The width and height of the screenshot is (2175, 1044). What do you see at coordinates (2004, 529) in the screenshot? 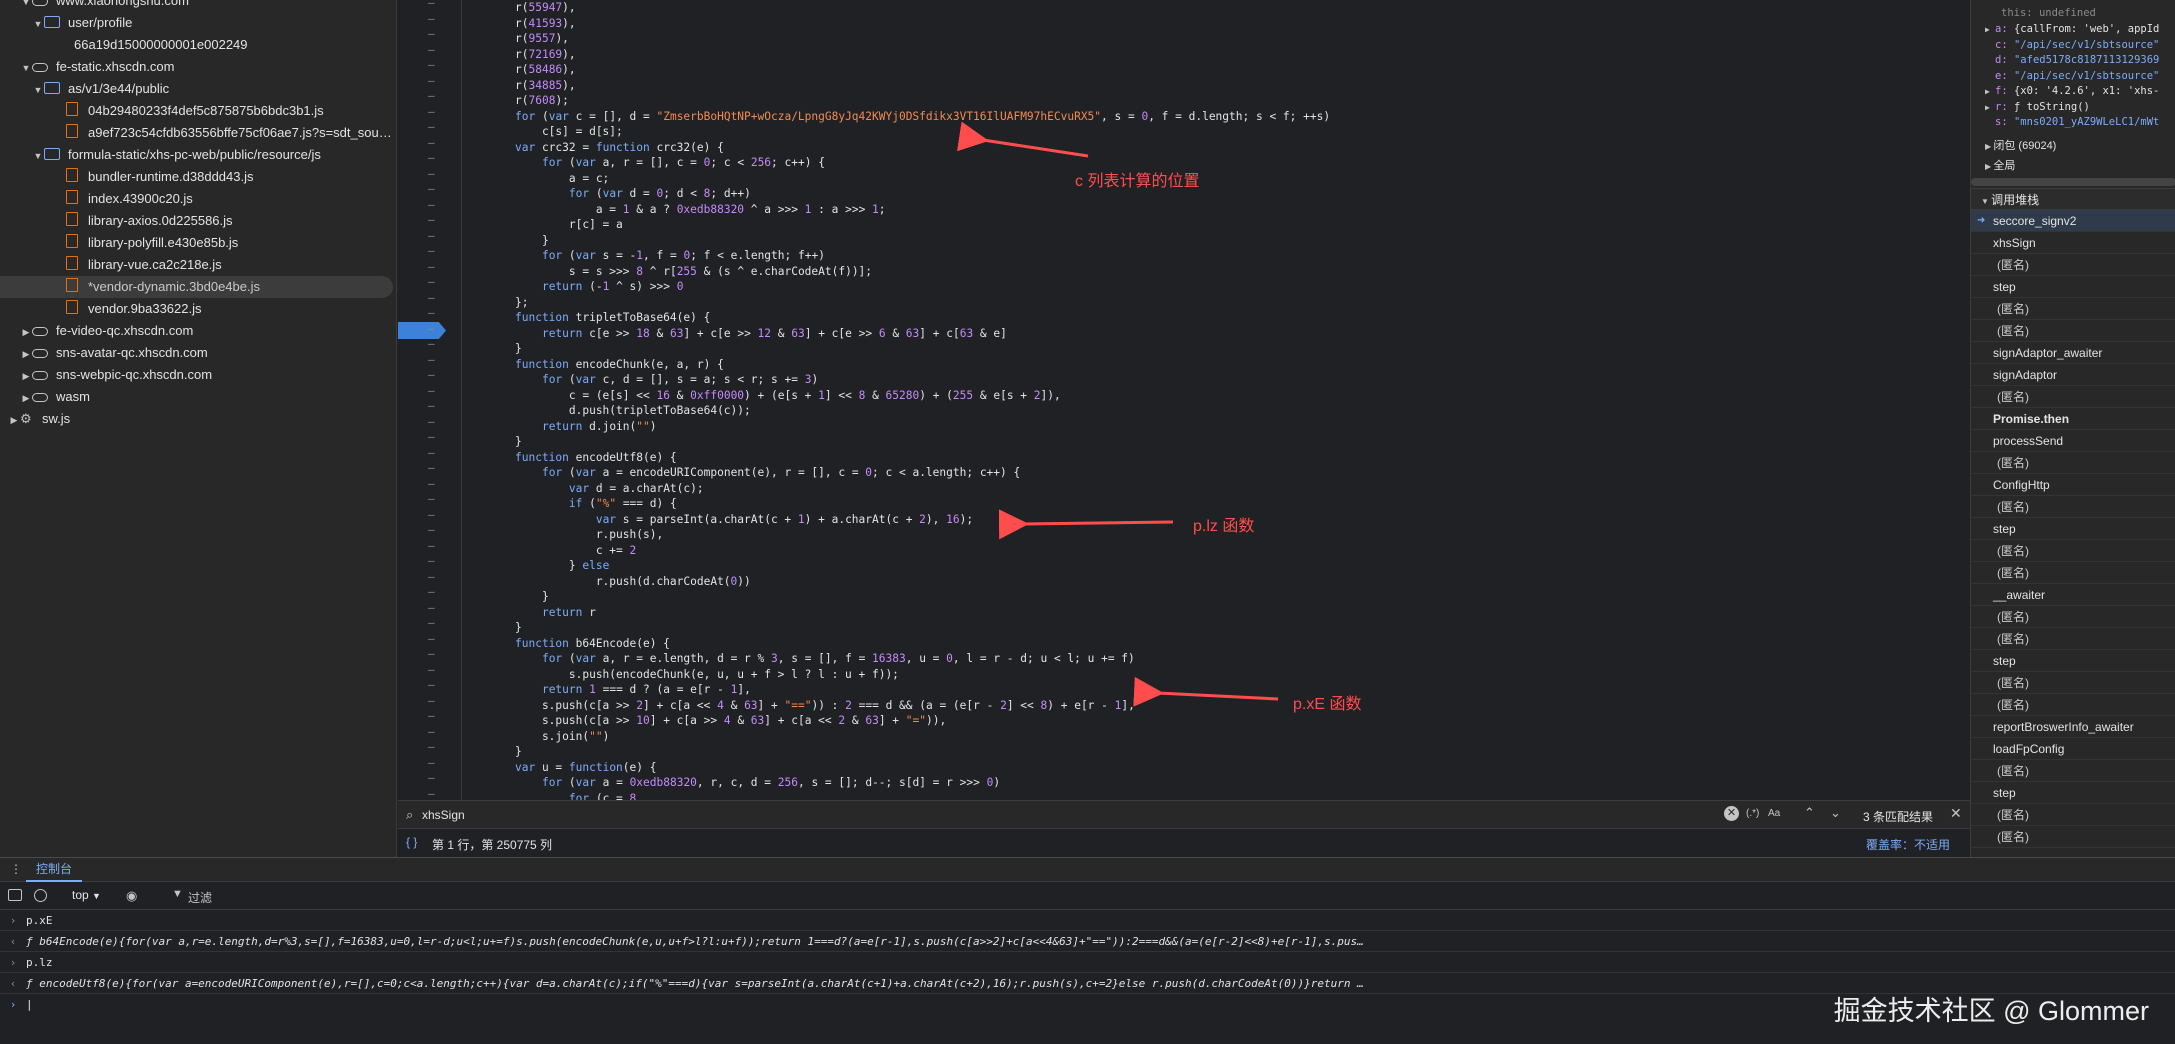
I see `callstack-frame-label: step` at bounding box center [2004, 529].